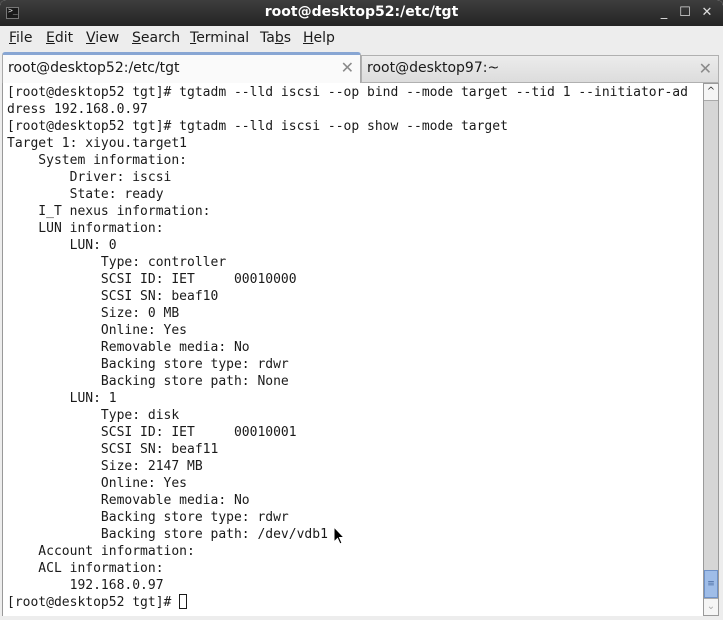  I want to click on prompt: [root@desktop52 tgt]#, so click(93, 602).